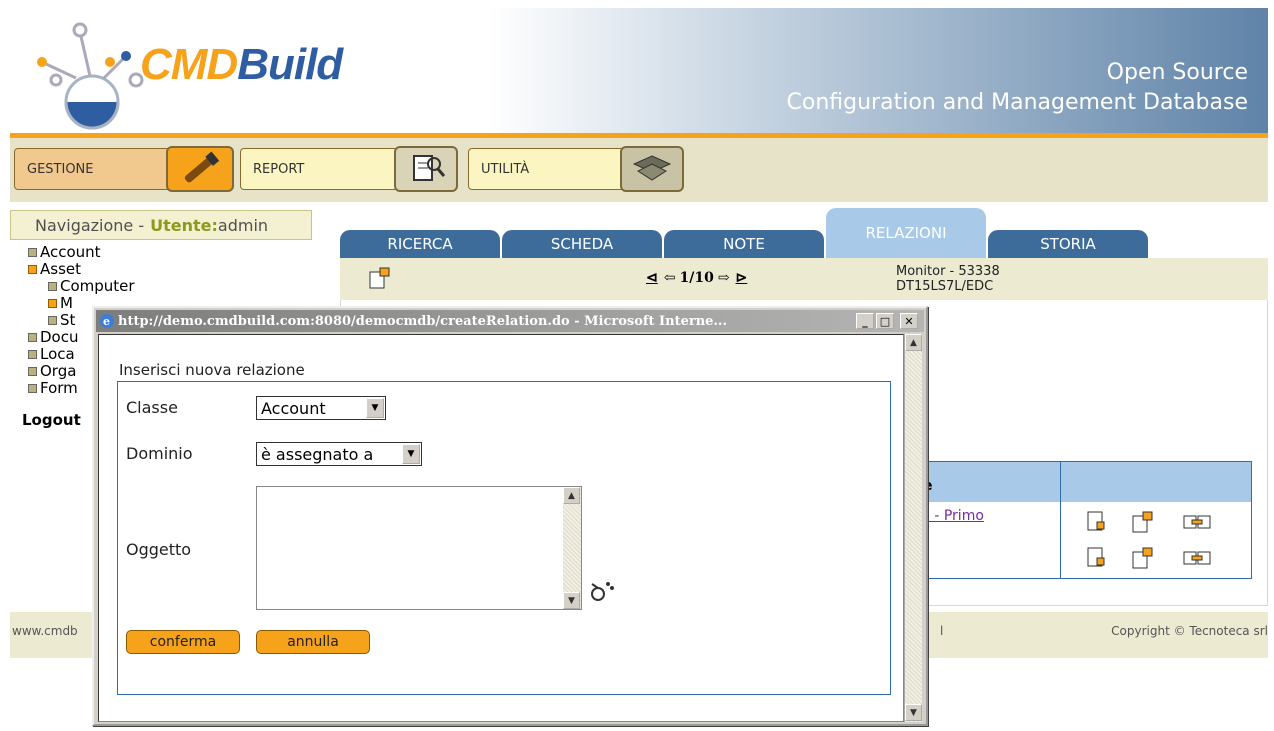 This screenshot has height=731, width=1274. I want to click on table-header-cell, so click(1156, 482).